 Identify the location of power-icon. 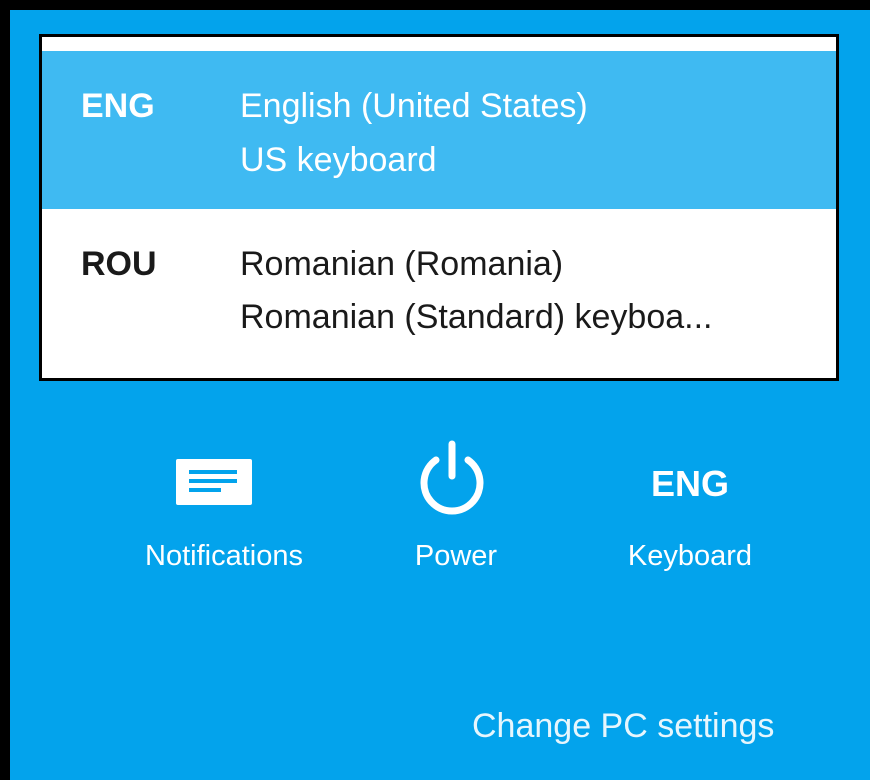
(452, 477).